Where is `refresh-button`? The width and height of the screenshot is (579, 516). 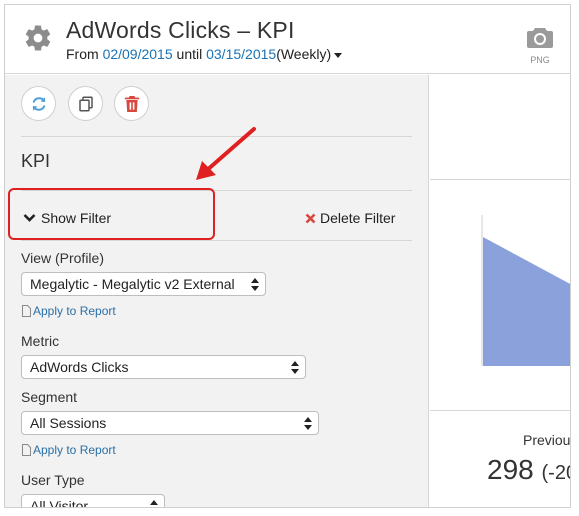 refresh-button is located at coordinates (38, 103).